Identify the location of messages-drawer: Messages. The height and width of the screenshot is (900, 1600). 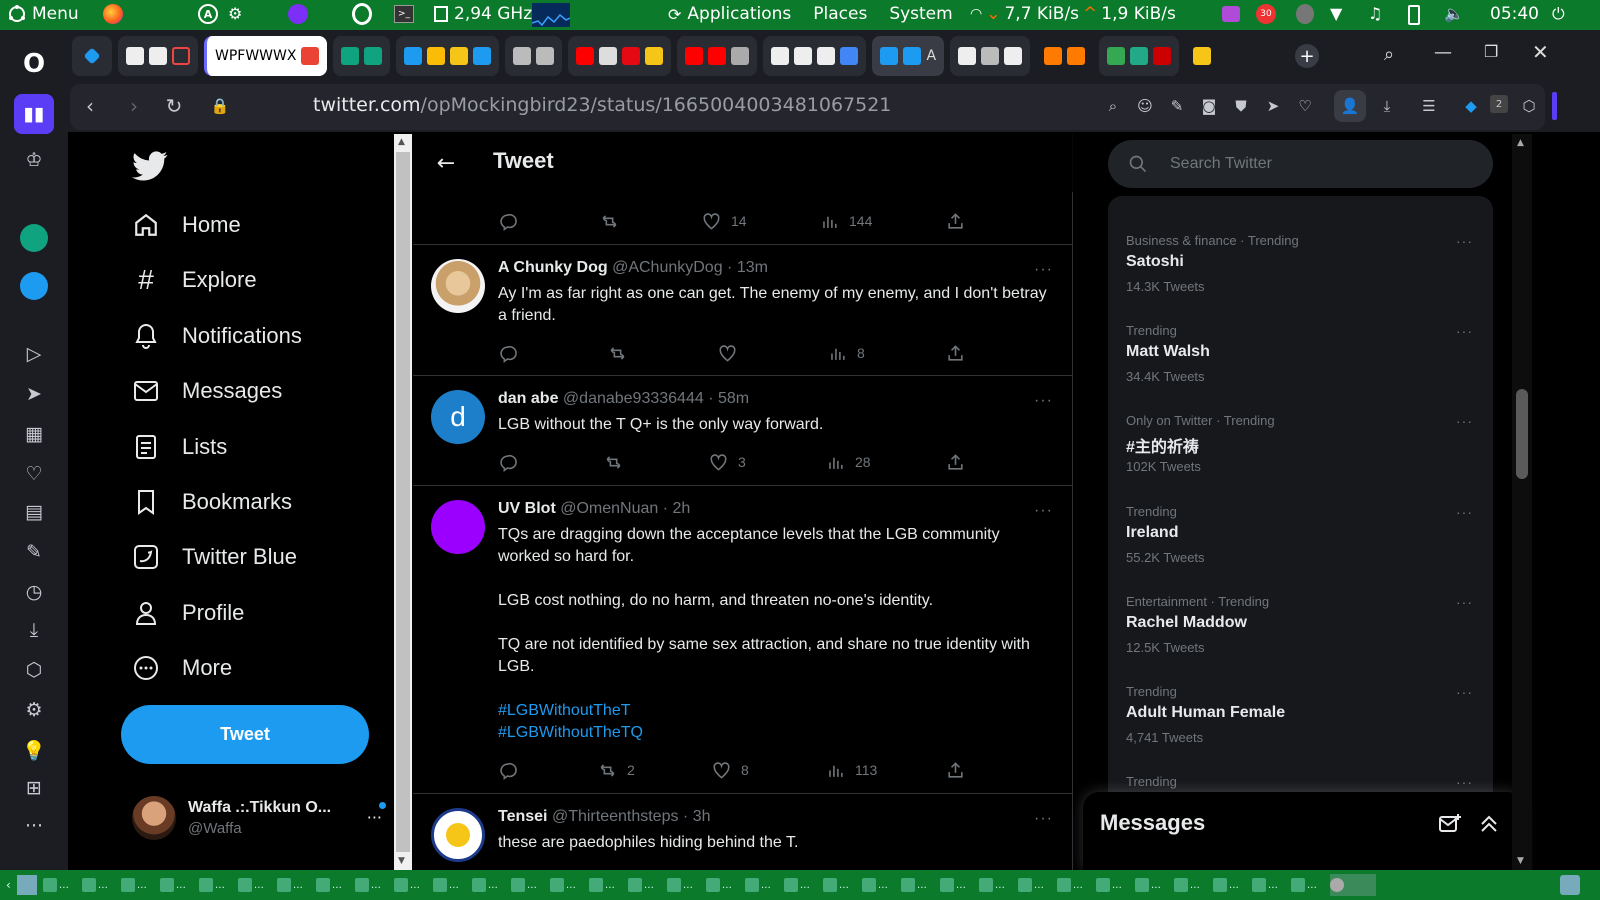
(1303, 831).